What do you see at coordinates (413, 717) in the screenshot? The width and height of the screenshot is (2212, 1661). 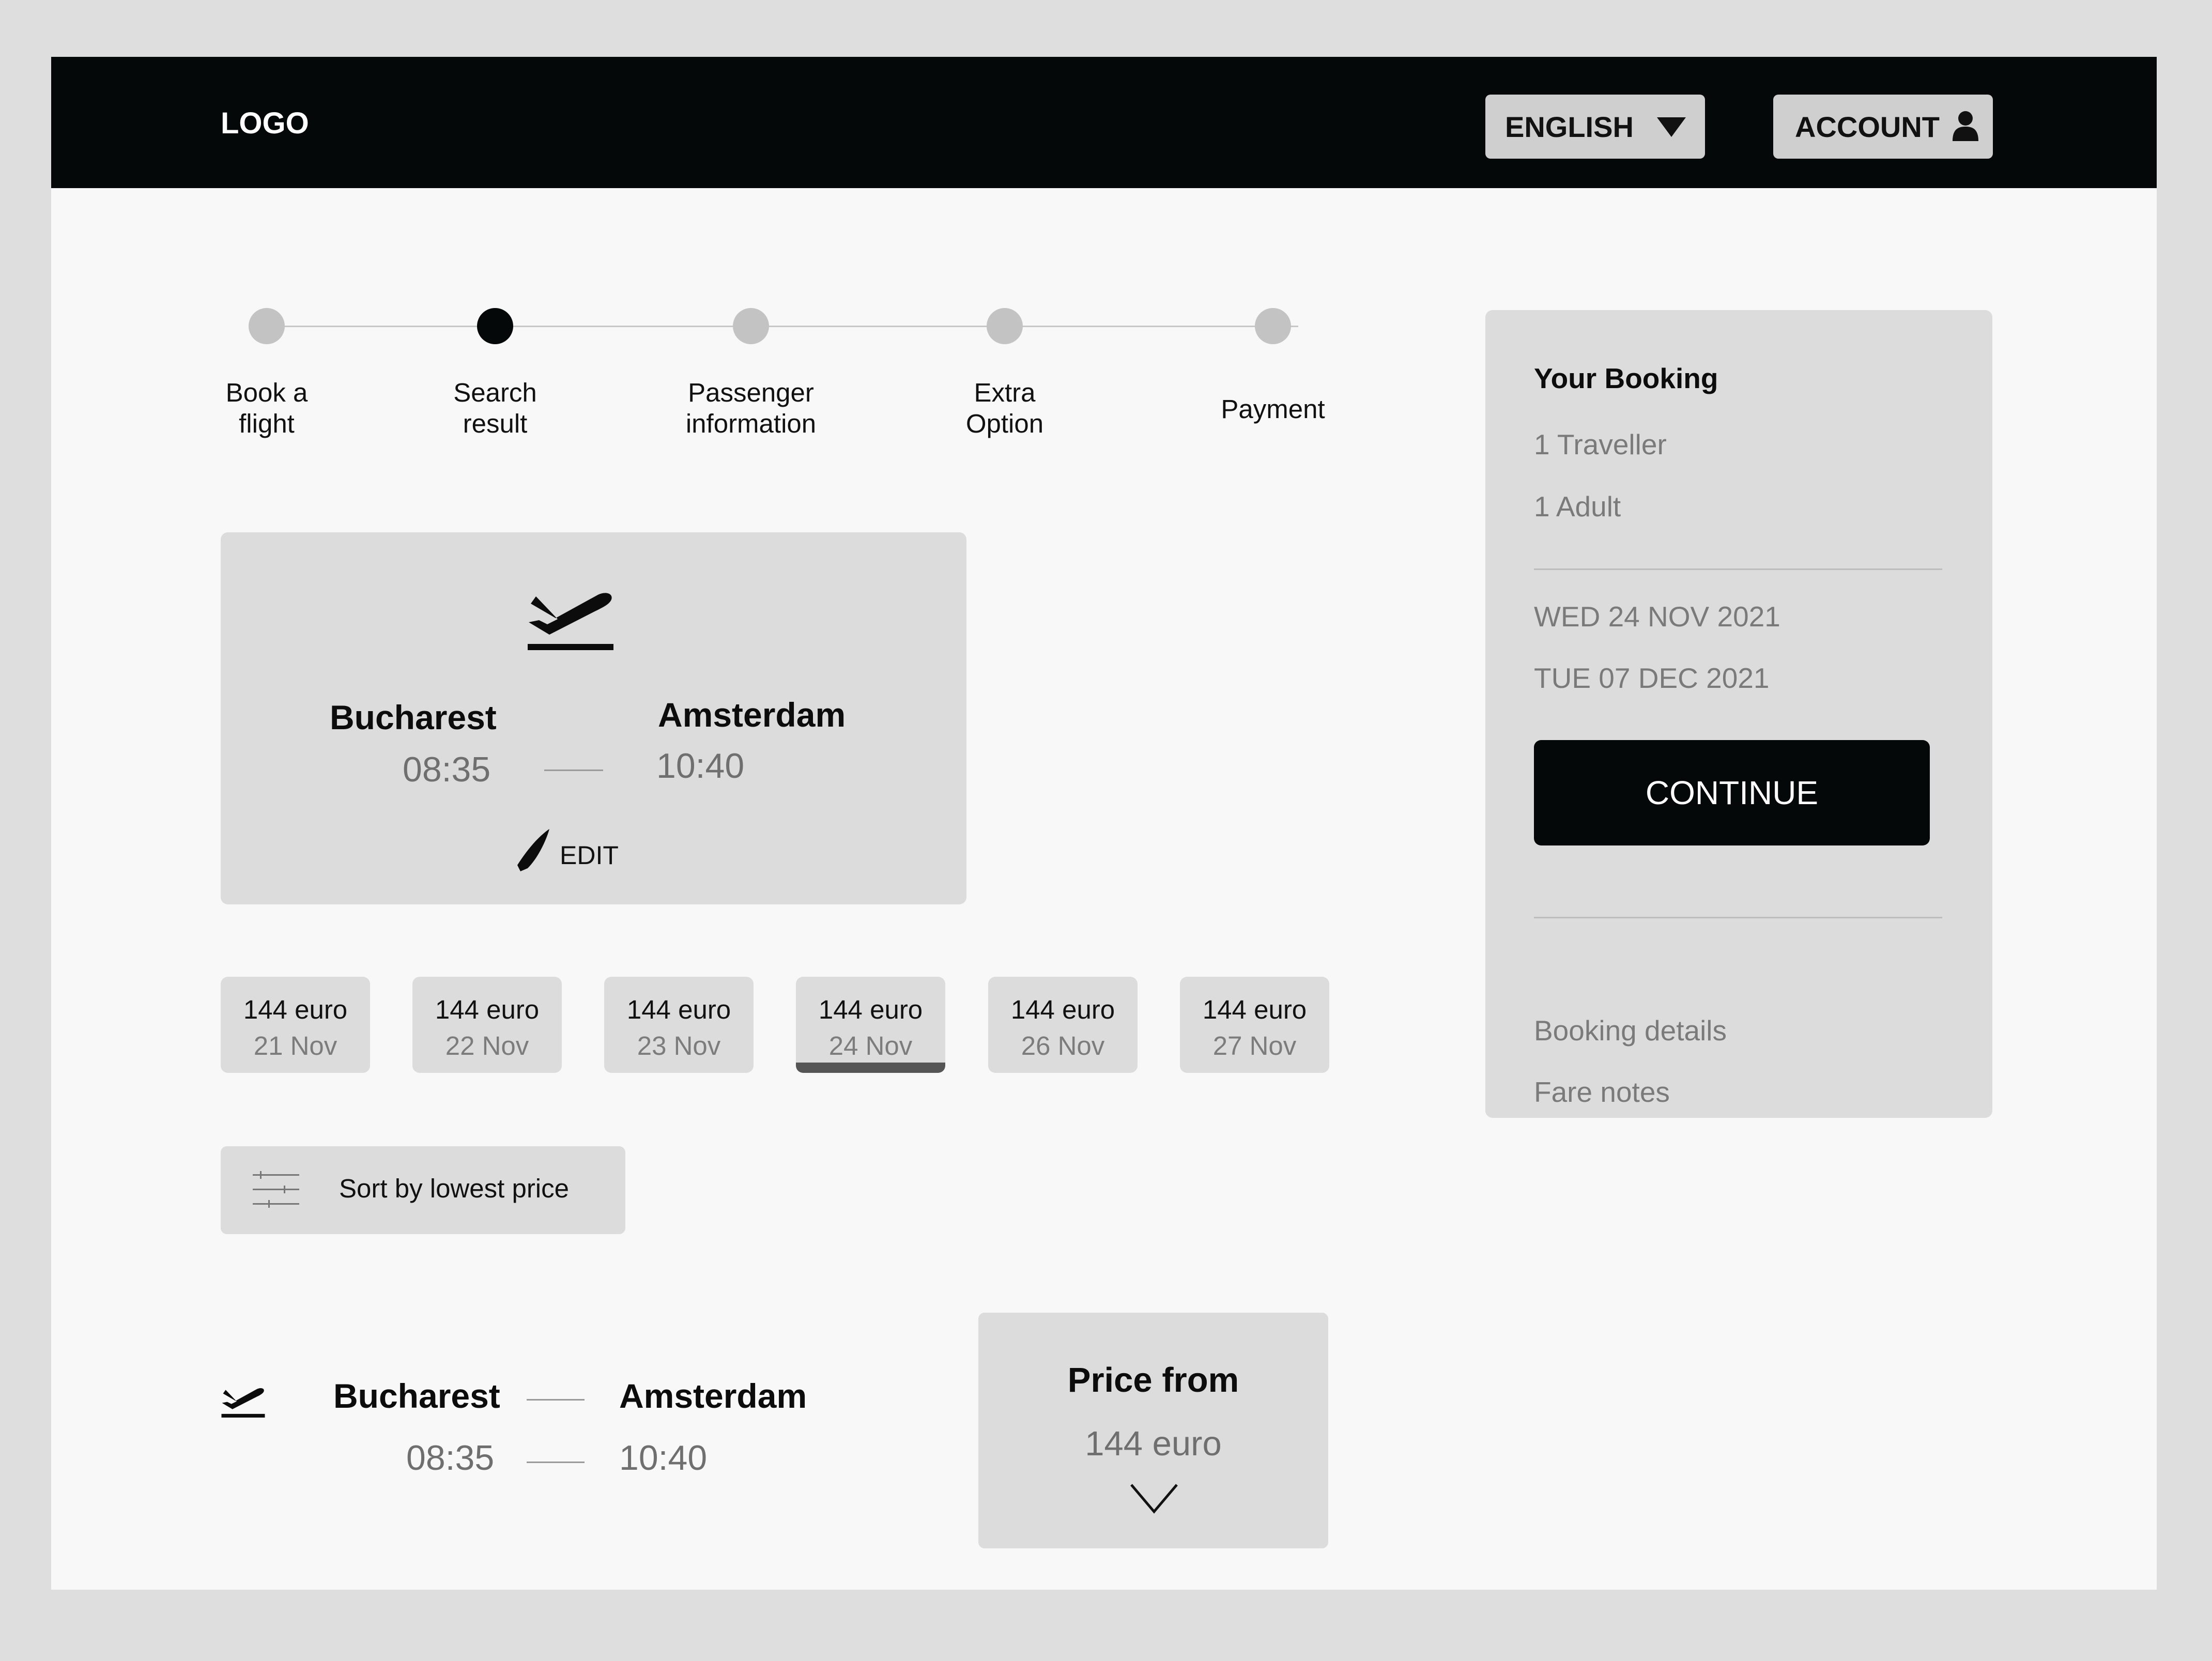 I see `origin-city: Bucharest` at bounding box center [413, 717].